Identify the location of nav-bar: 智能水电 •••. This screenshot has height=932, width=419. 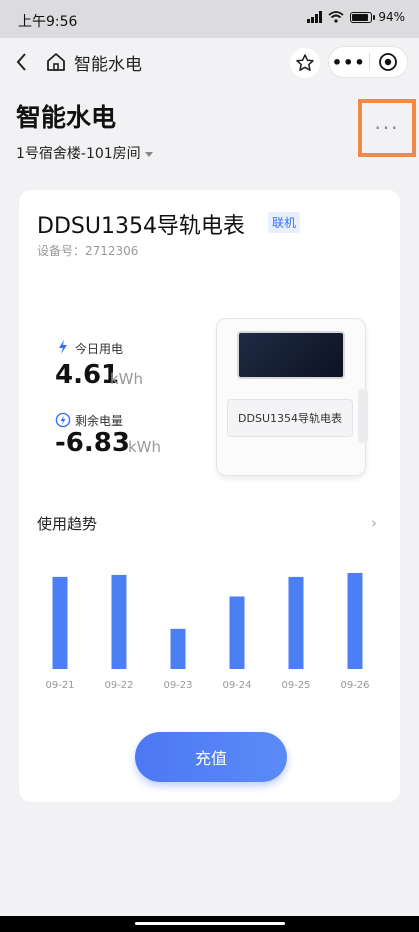
(209, 62).